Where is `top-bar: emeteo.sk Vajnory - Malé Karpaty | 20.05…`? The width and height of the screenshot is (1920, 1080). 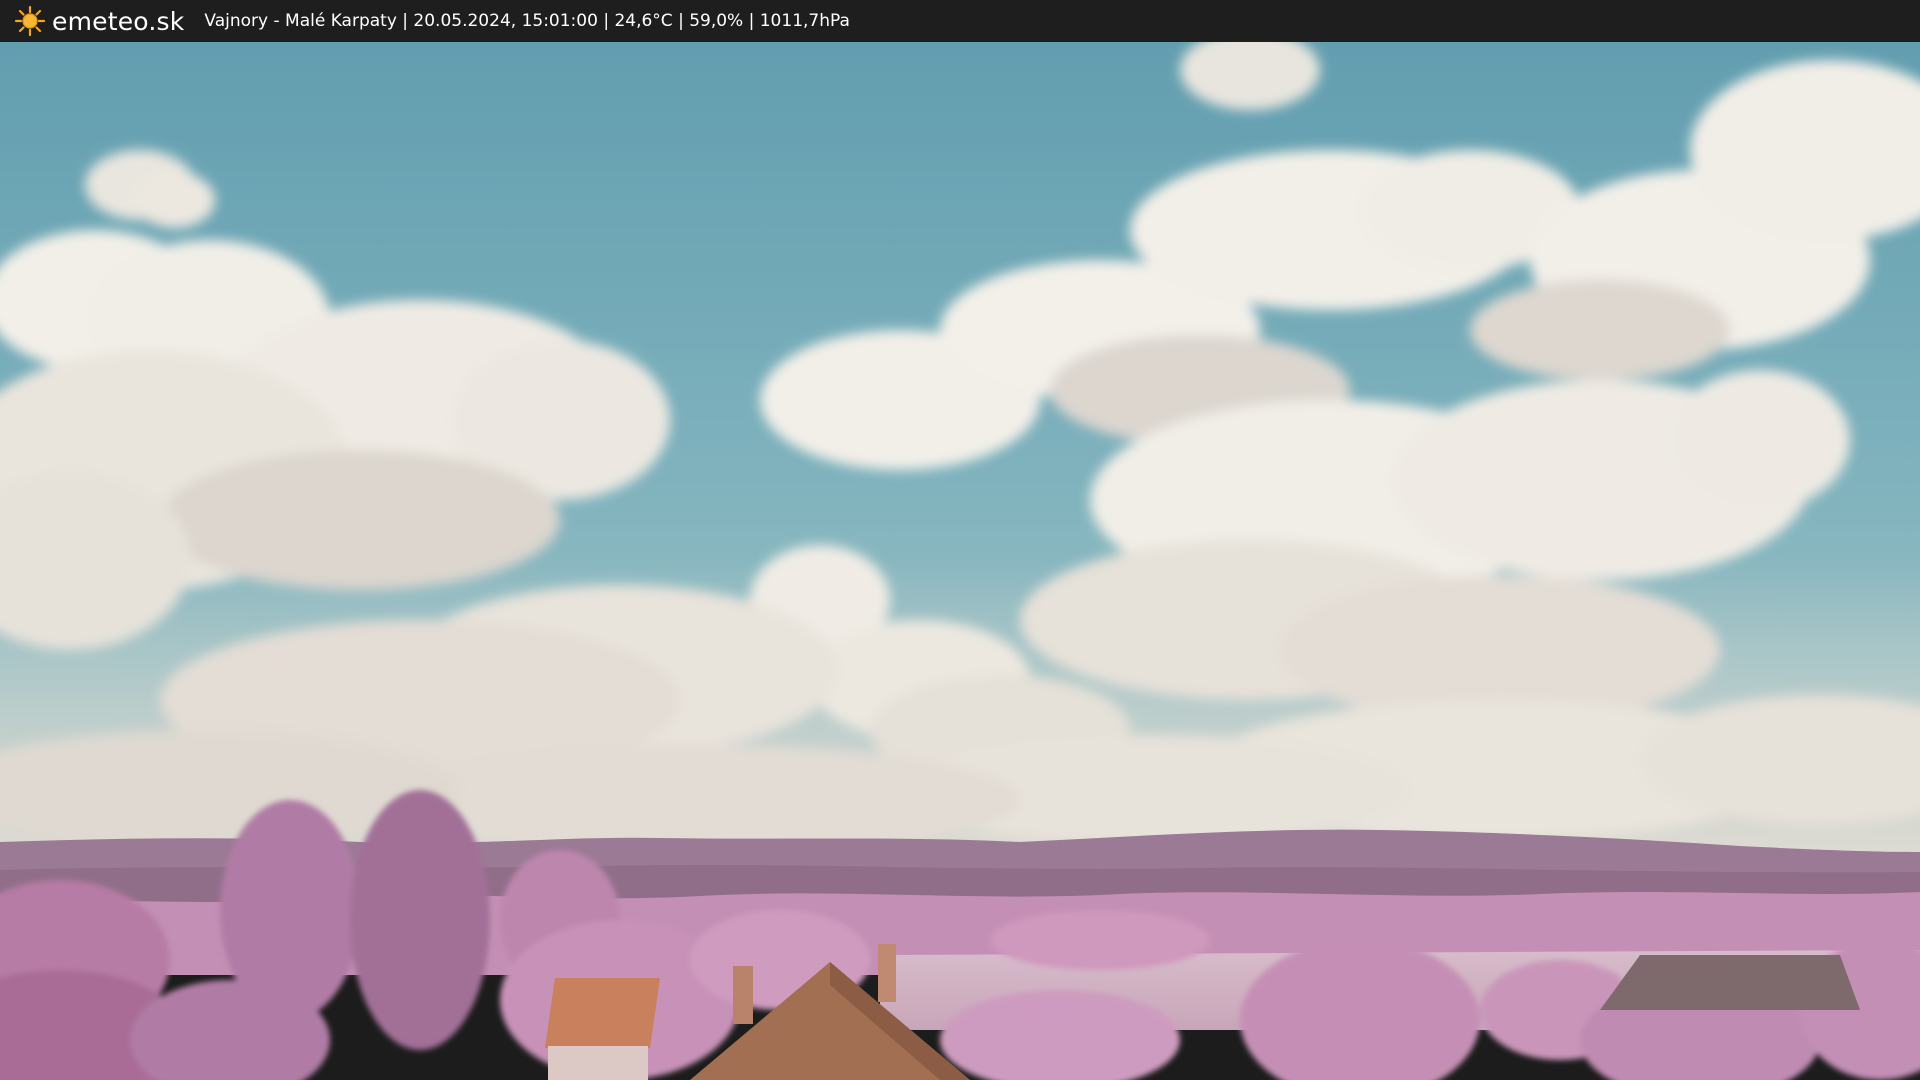
top-bar: emeteo.sk Vajnory - Malé Karpaty | 20.05… is located at coordinates (960, 21).